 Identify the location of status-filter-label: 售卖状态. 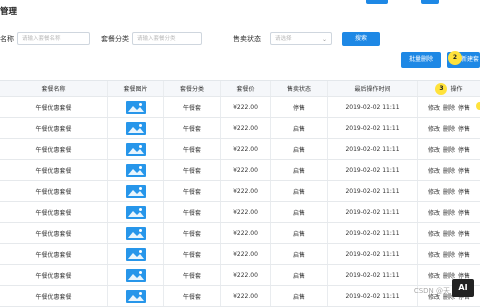
(247, 39).